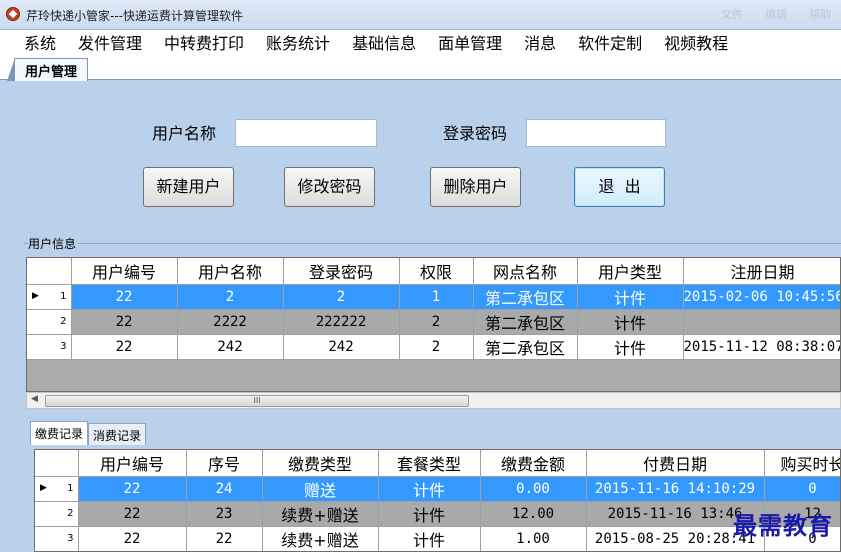 Image resolution: width=841 pixels, height=552 pixels. What do you see at coordinates (230, 271) in the screenshot?
I see `column-header: 用户名称` at bounding box center [230, 271].